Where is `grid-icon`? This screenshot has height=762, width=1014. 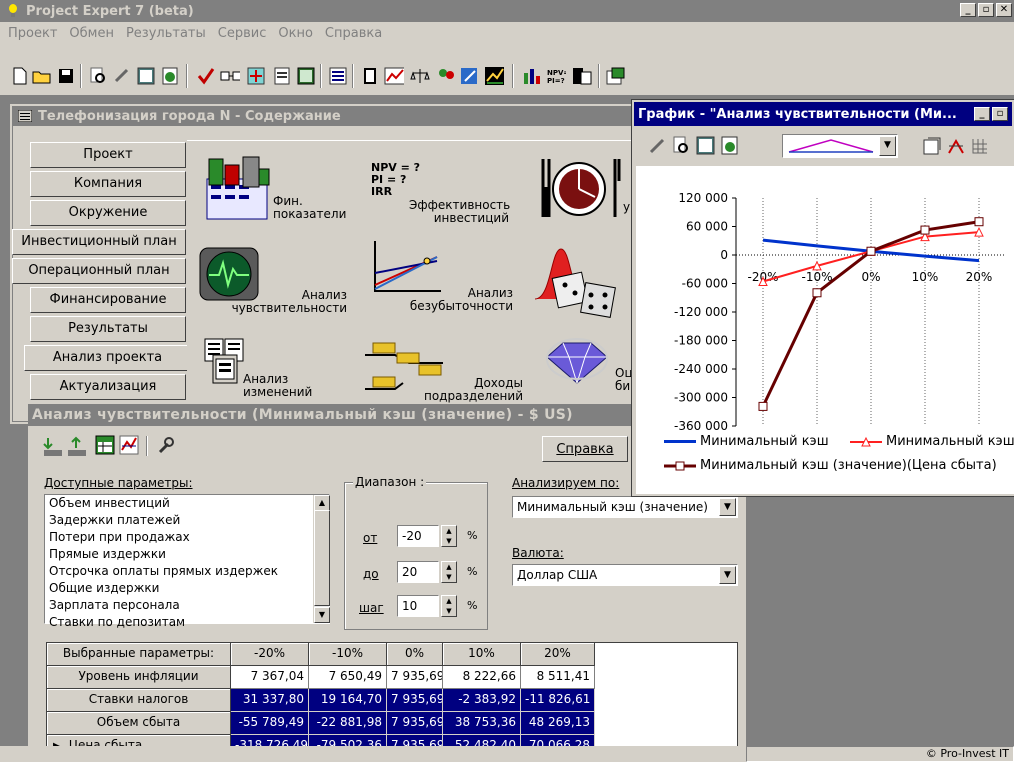
grid-icon is located at coordinates (980, 147).